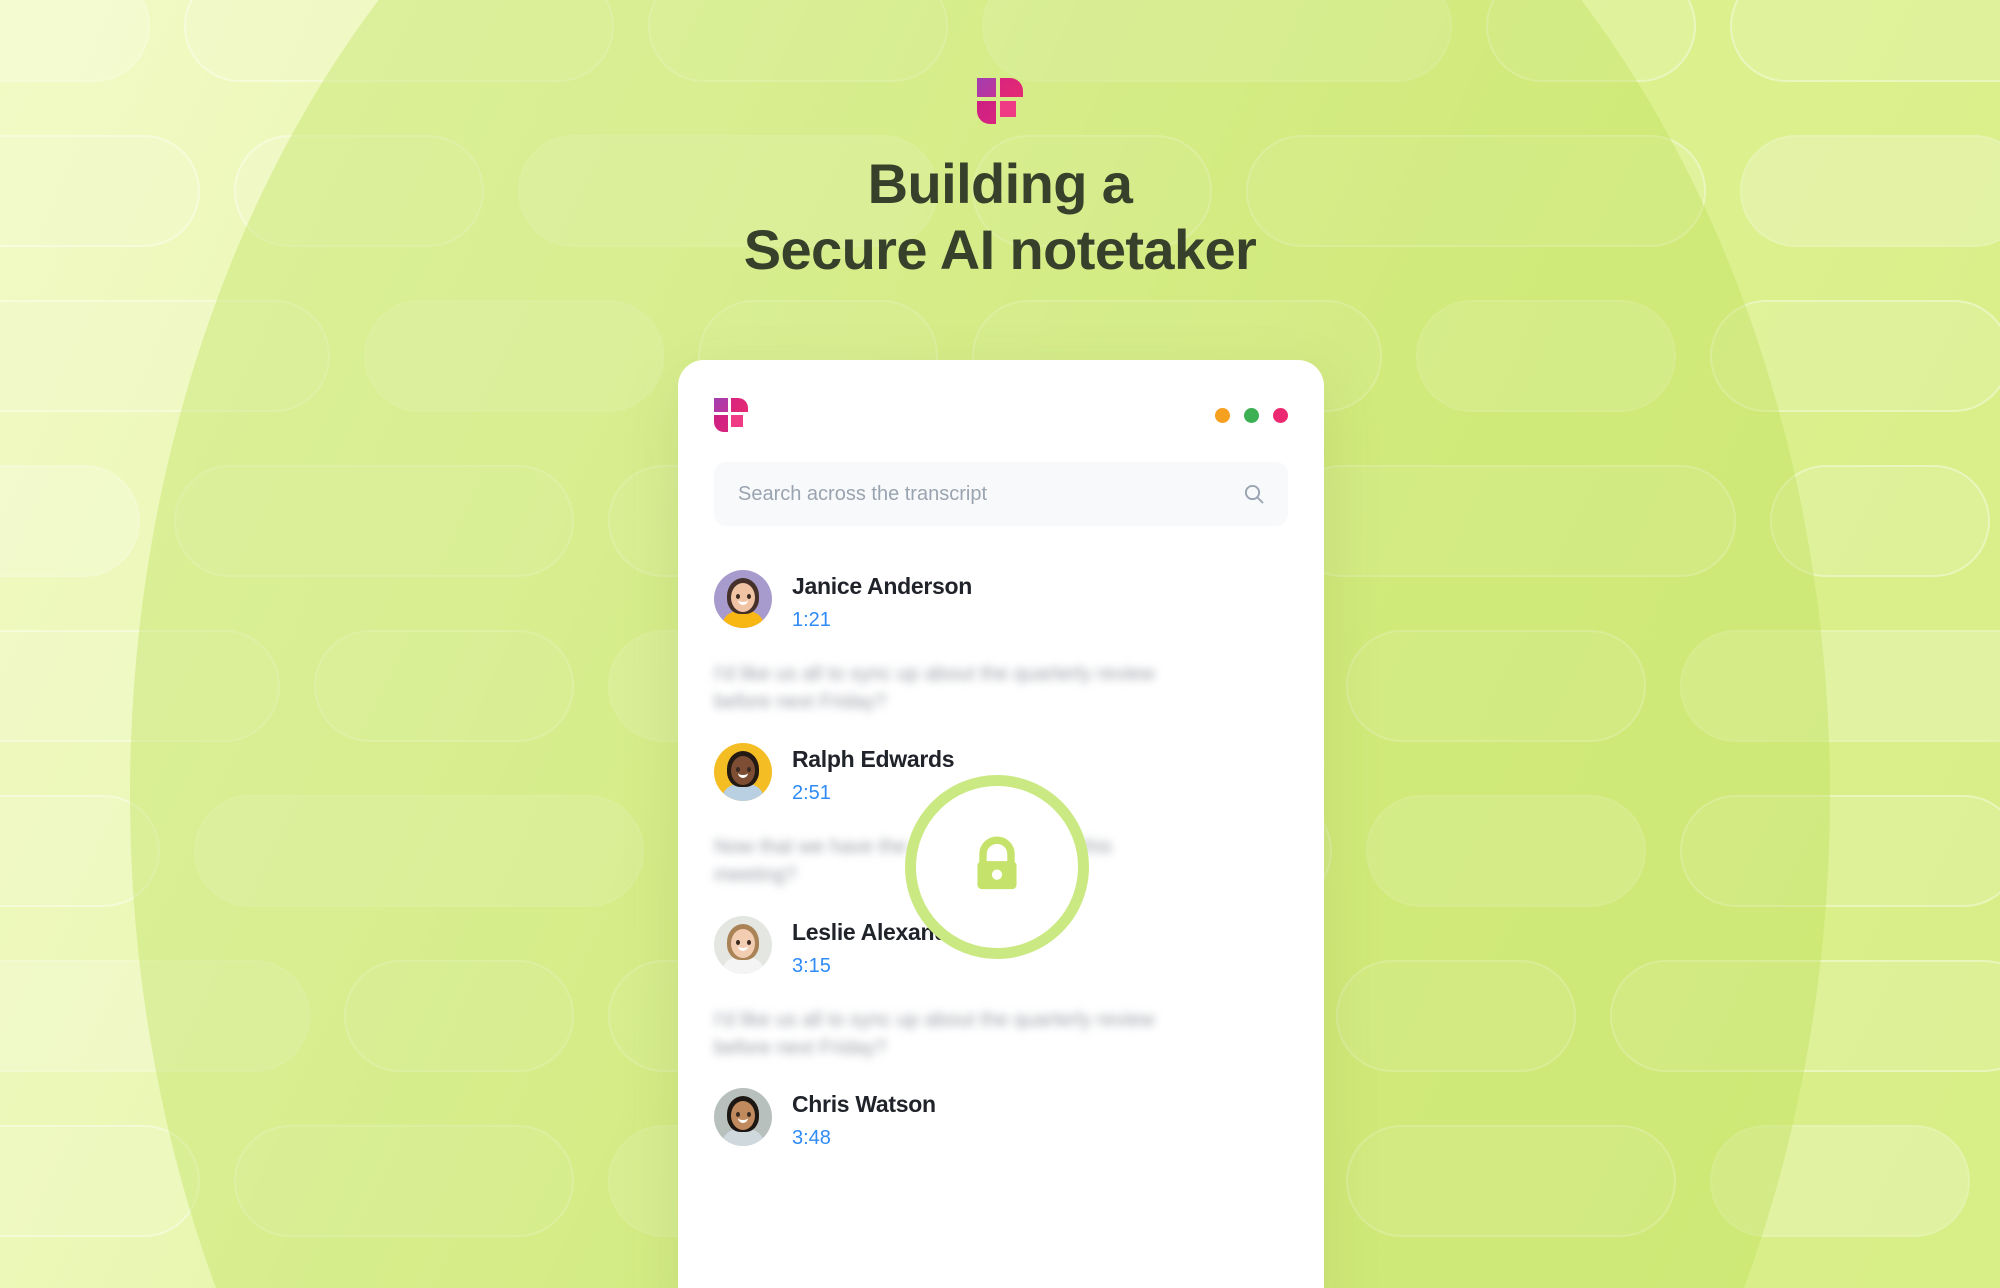 This screenshot has height=1288, width=2000. I want to click on entry-header: Janice Anderson 1:21, so click(1001, 601).